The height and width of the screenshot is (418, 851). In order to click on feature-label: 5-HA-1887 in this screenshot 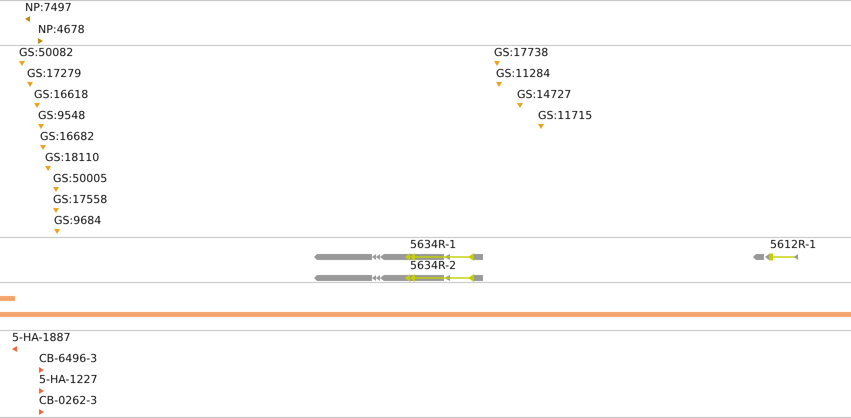, I will do `click(41, 338)`.